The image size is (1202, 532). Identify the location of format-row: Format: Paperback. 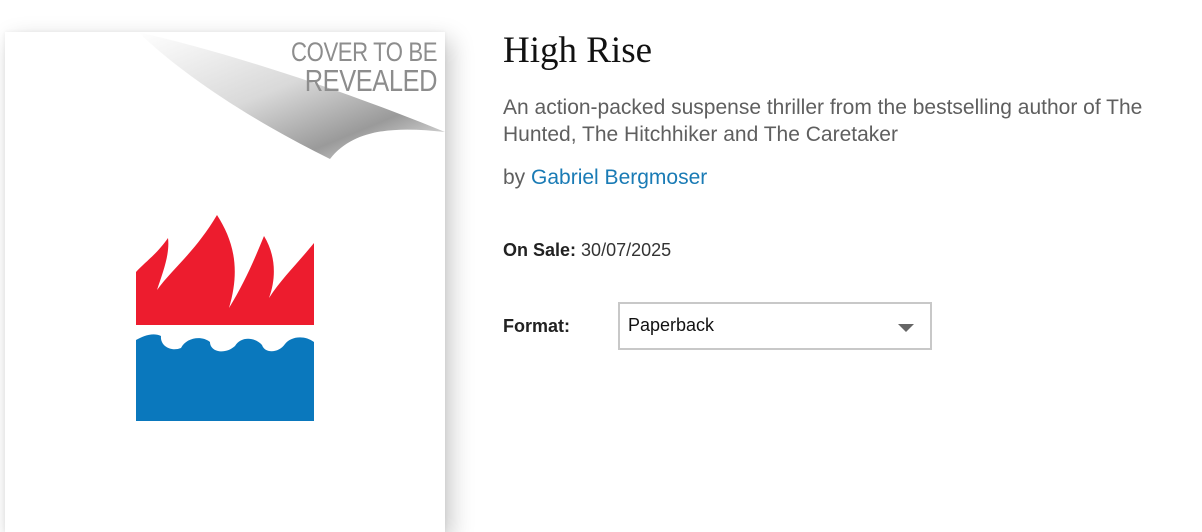
(723, 326).